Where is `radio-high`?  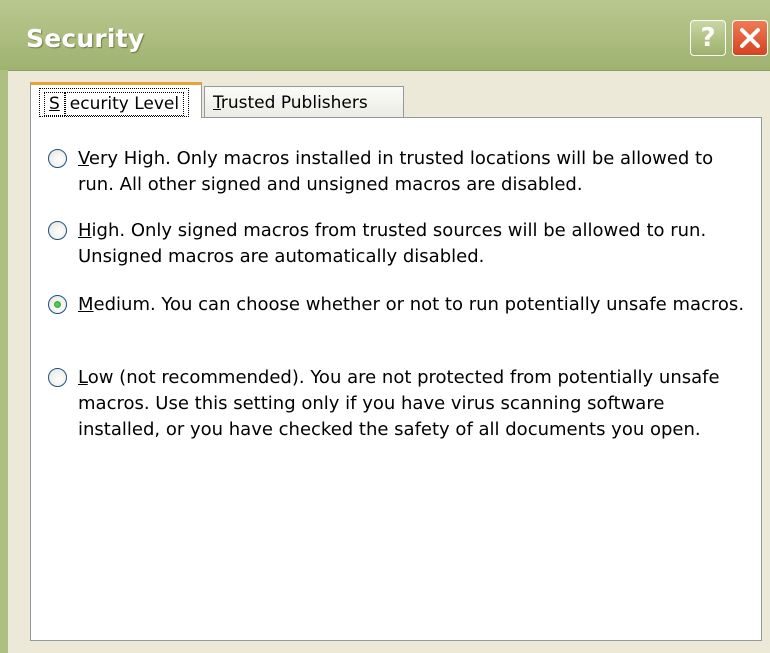 radio-high is located at coordinates (57, 230).